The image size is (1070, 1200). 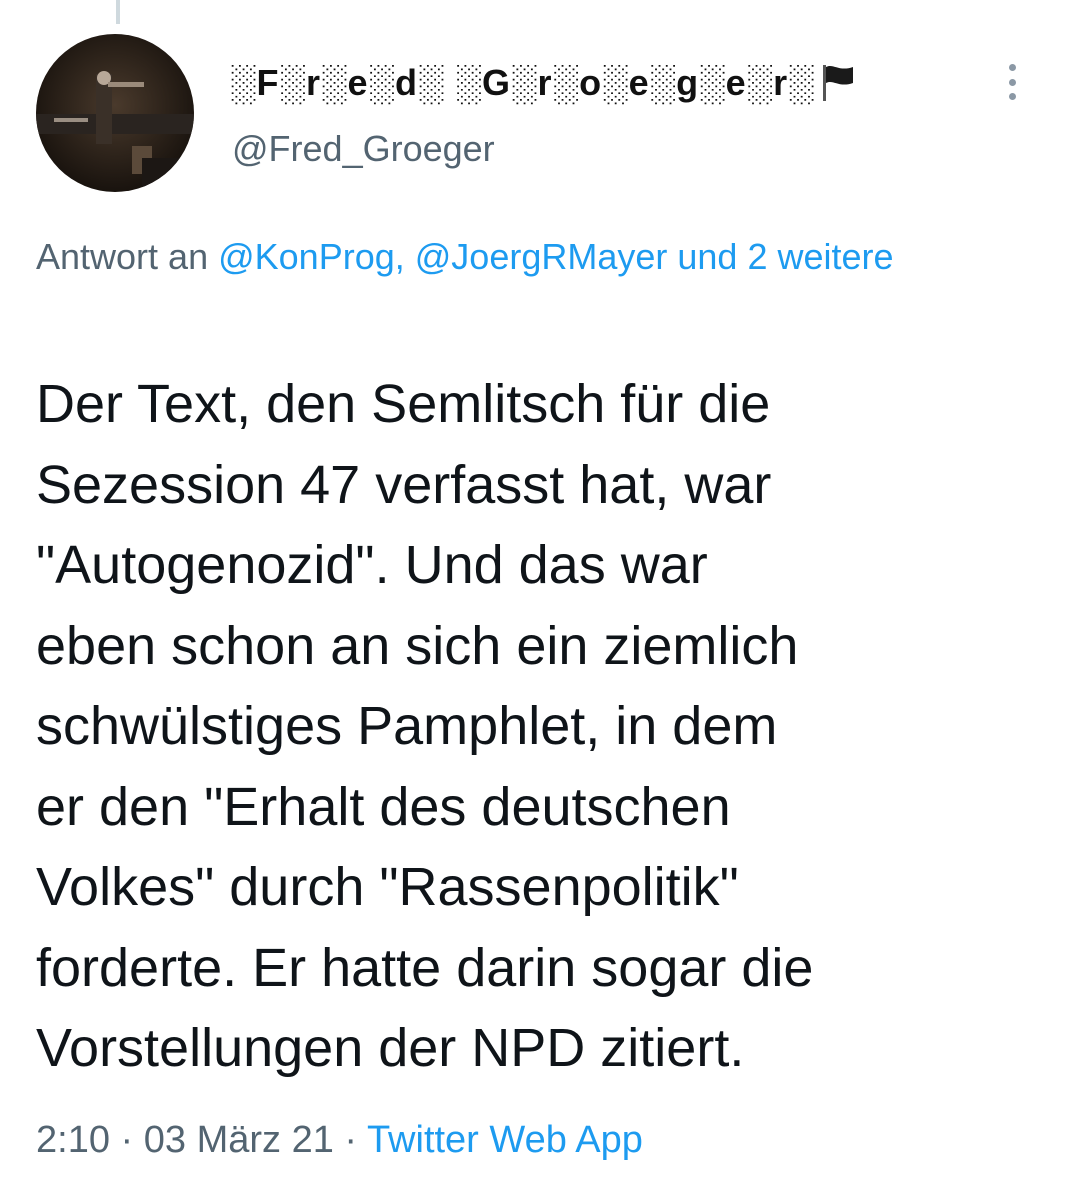 What do you see at coordinates (780, 256) in the screenshot?
I see `reply-more-link: und 2 weitere` at bounding box center [780, 256].